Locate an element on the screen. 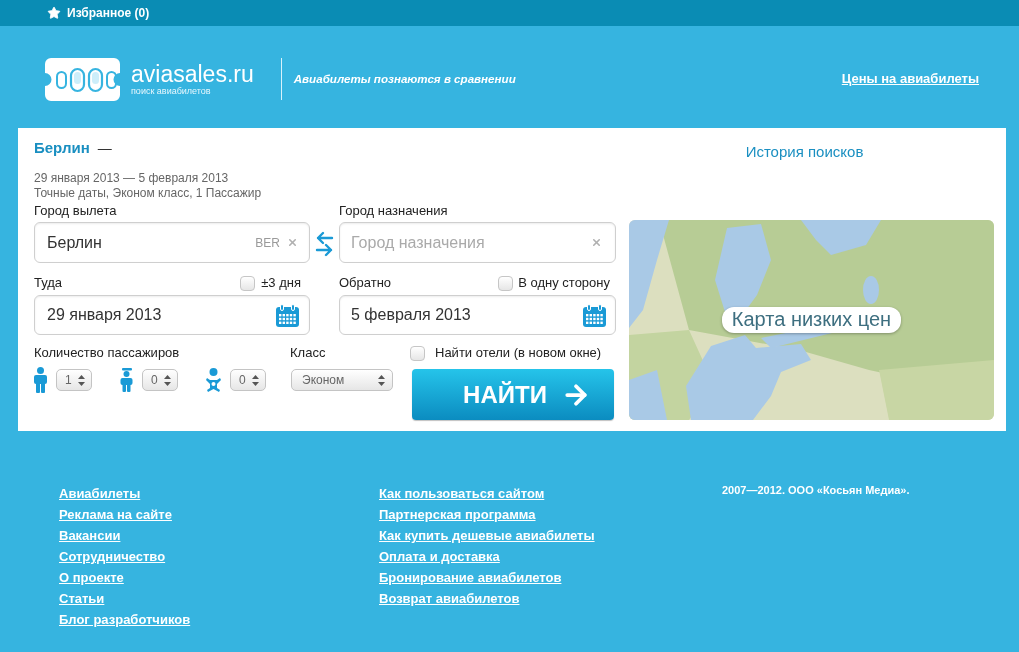 The height and width of the screenshot is (652, 1019). footer-link: Статьи is located at coordinates (82, 598).